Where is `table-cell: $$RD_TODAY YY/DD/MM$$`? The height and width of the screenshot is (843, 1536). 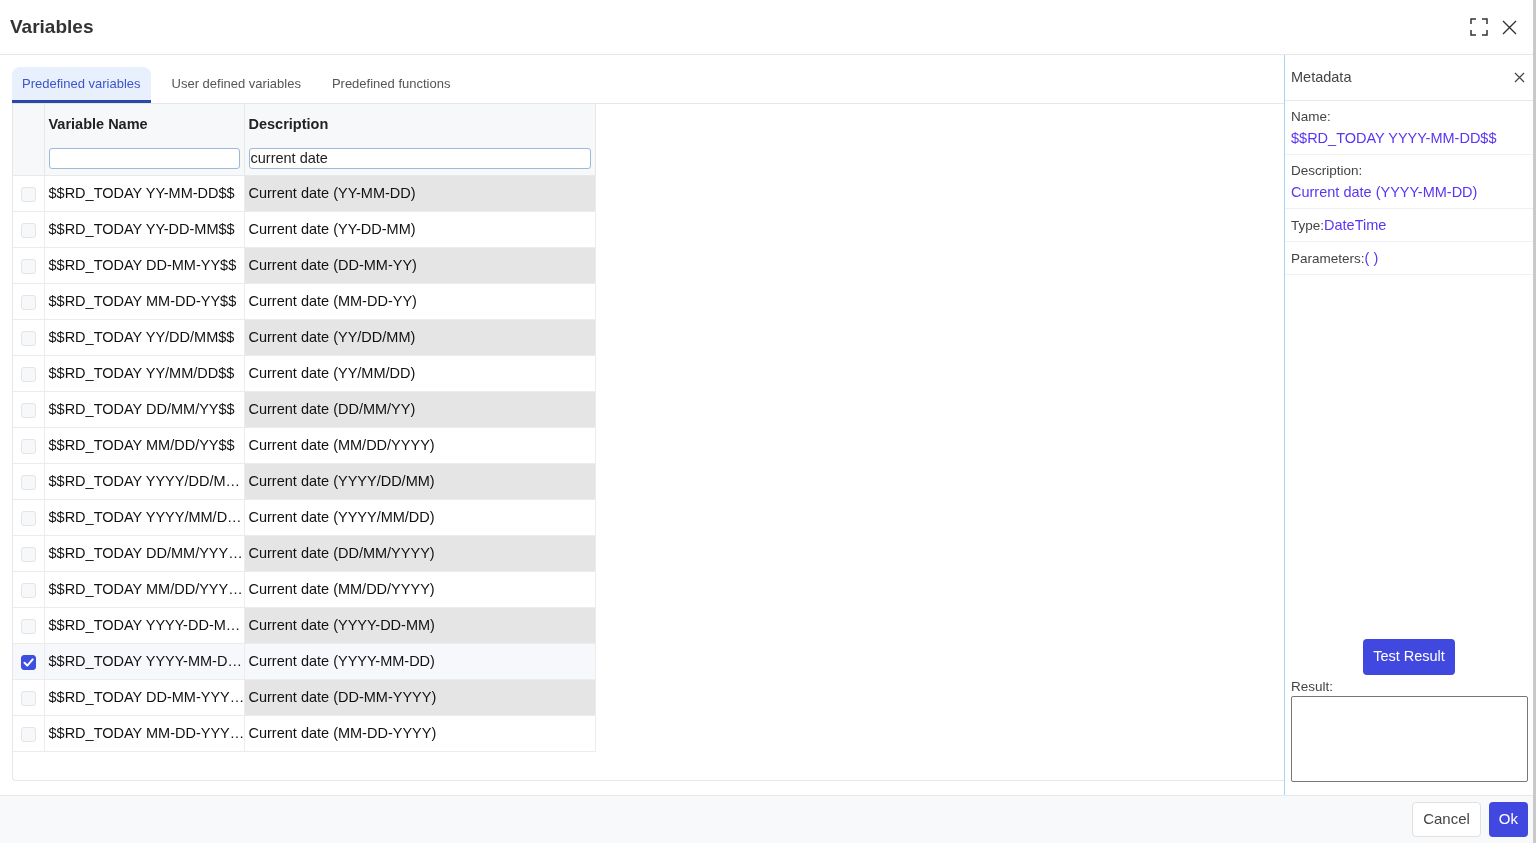
table-cell: $$RD_TODAY YY/DD/MM$$ is located at coordinates (144, 337).